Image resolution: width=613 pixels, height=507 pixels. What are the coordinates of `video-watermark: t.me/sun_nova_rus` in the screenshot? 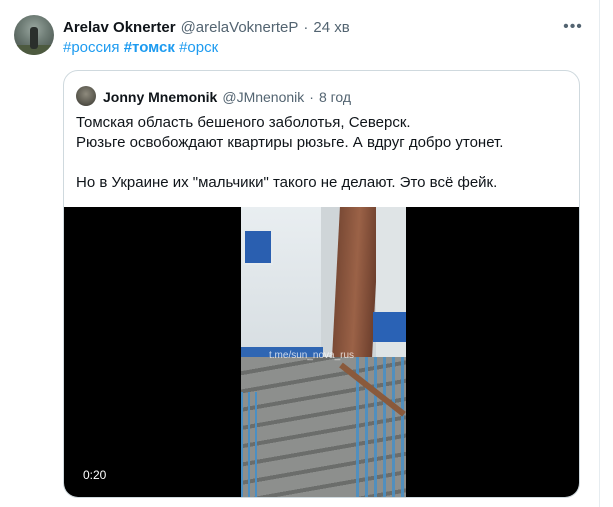 It's located at (312, 355).